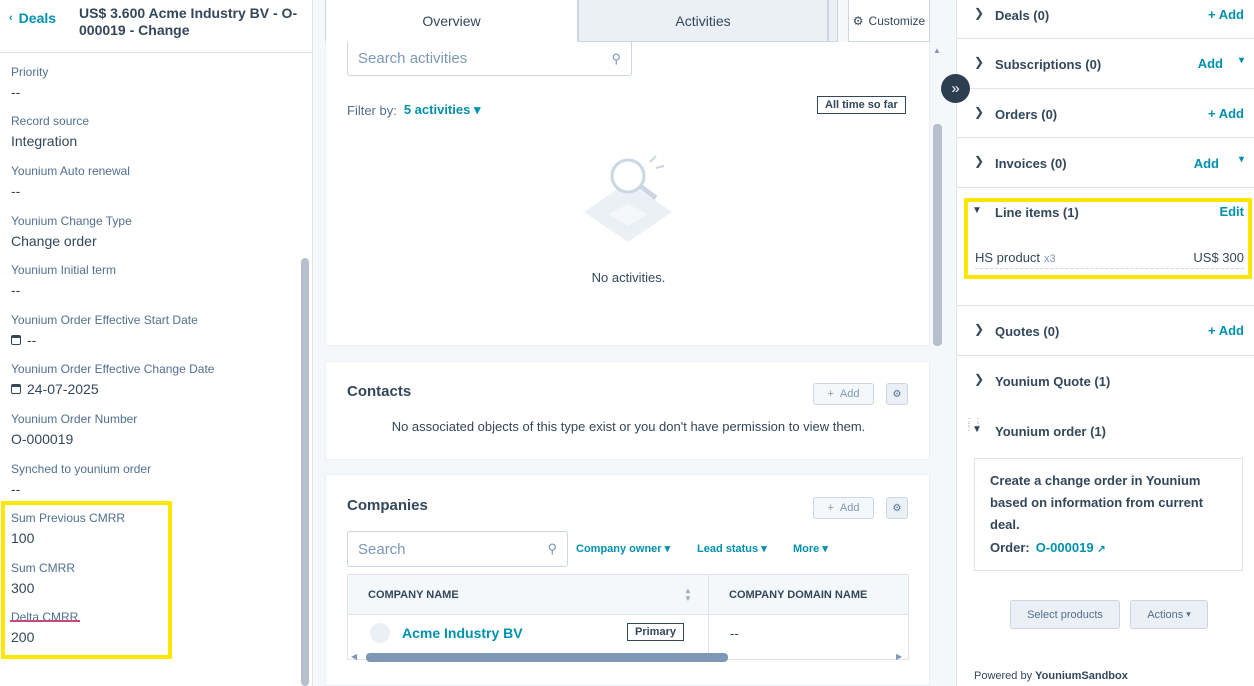 The width and height of the screenshot is (1254, 686). Describe the element at coordinates (11, 18) in the screenshot. I see `chevron-left-icon: ‹` at that location.